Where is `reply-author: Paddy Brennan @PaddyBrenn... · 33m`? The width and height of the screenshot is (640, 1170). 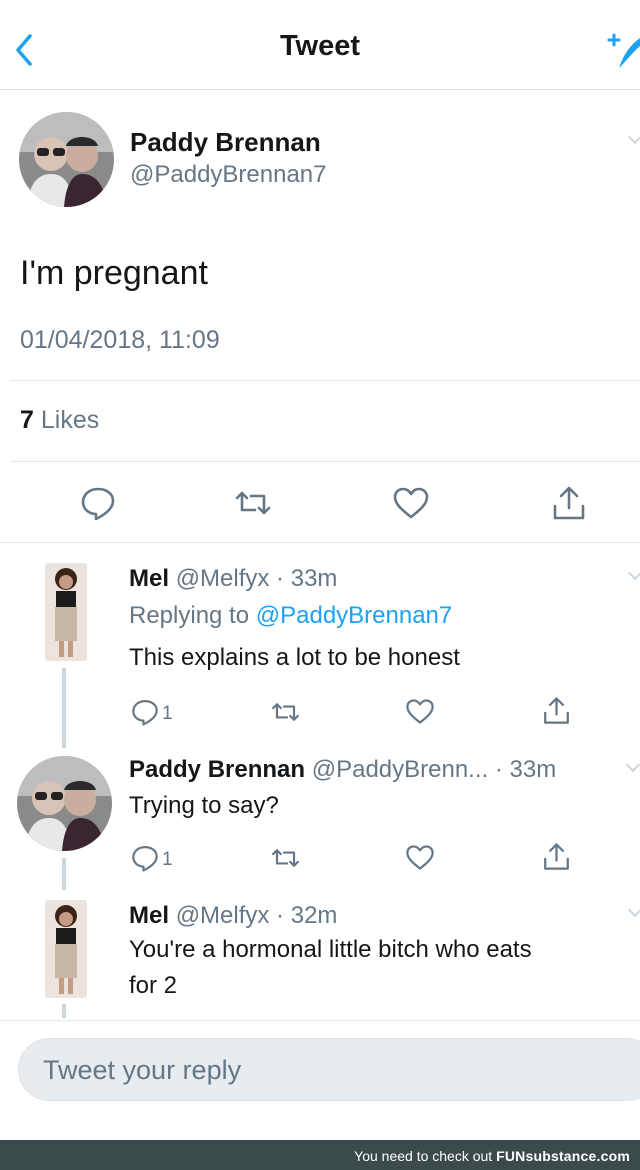
reply-author: Paddy Brennan @PaddyBrenn... · 33m is located at coordinates (342, 770).